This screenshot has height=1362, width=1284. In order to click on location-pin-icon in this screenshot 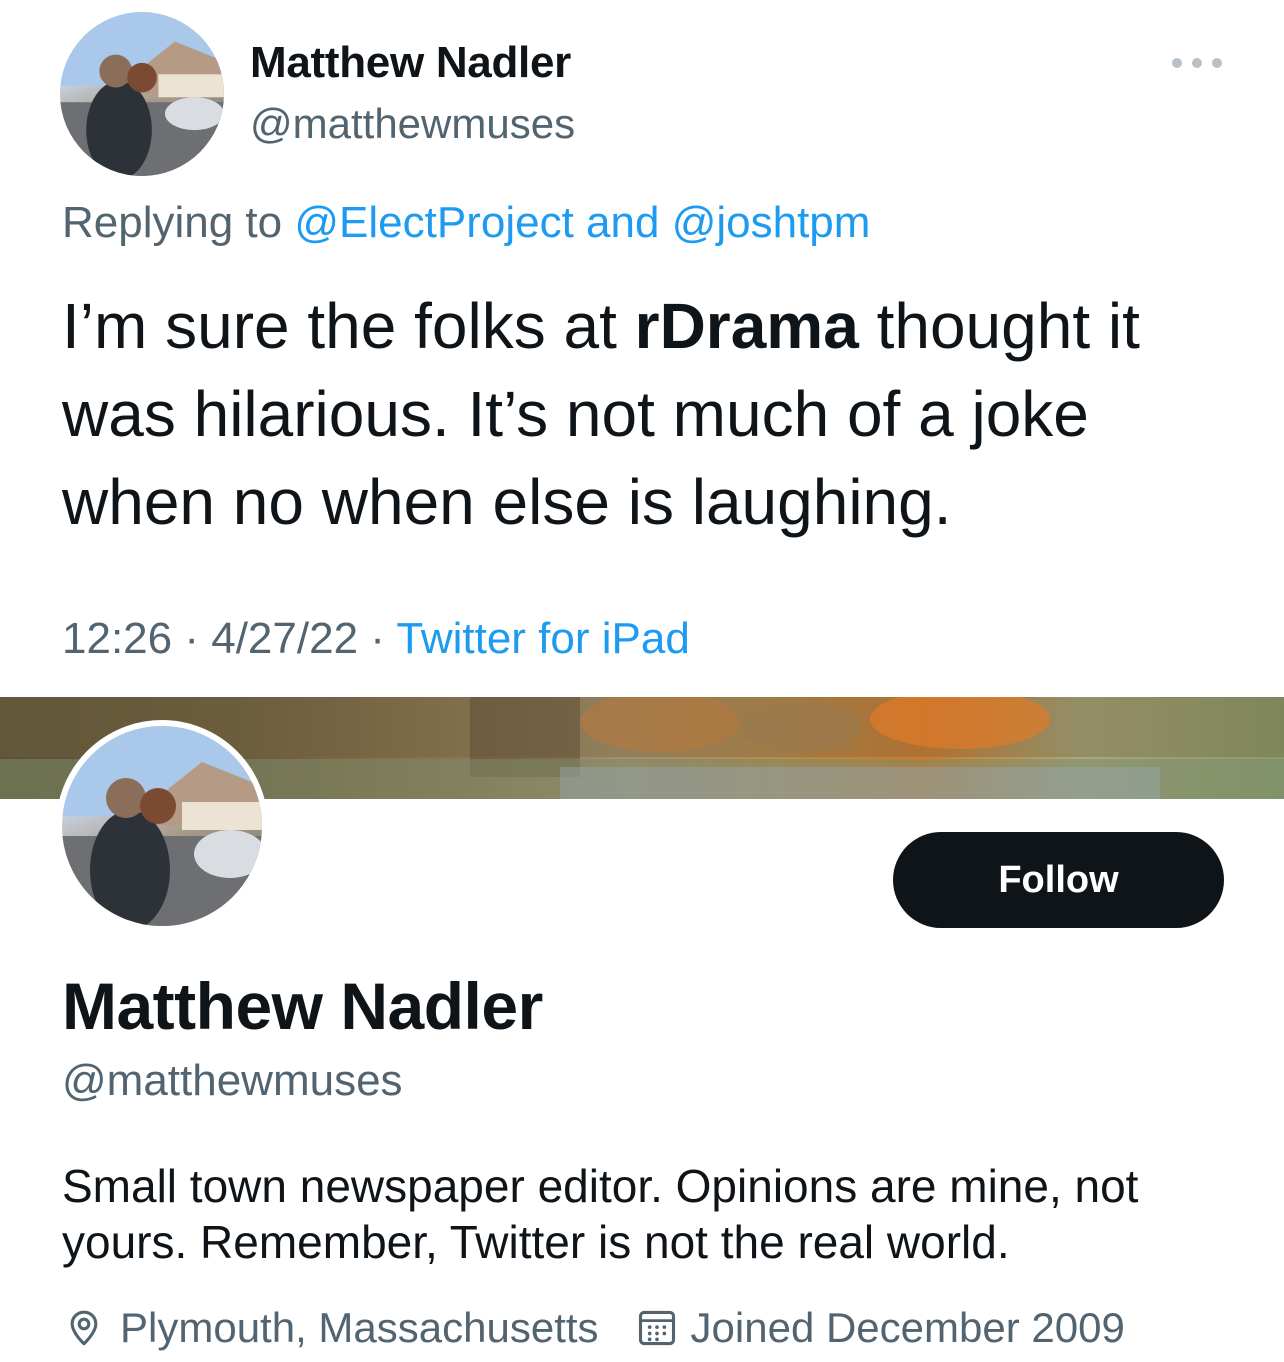, I will do `click(84, 1328)`.